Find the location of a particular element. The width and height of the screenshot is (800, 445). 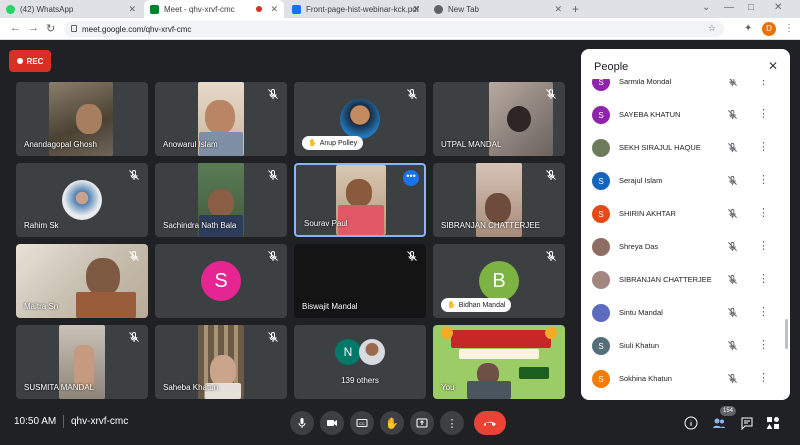

close-icon: ✕ is located at coordinates (773, 66).